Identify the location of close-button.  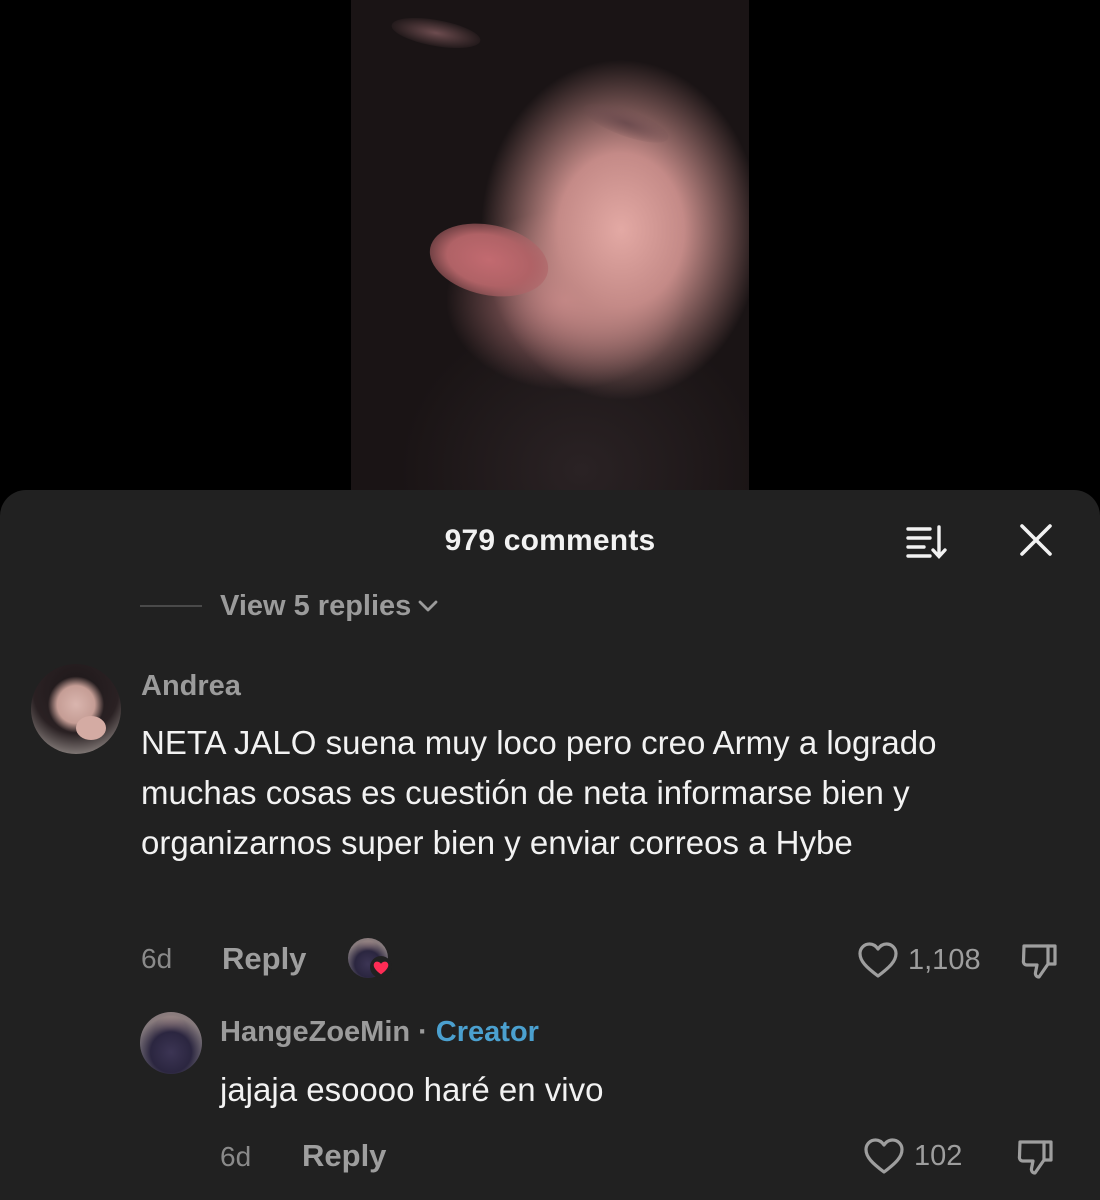
(1036, 540).